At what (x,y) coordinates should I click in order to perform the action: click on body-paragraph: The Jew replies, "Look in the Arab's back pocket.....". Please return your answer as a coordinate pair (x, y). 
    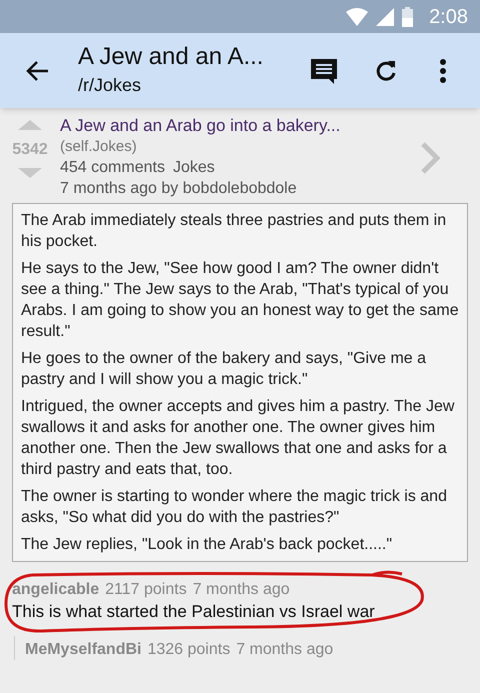
    Looking at the image, I should click on (207, 545).